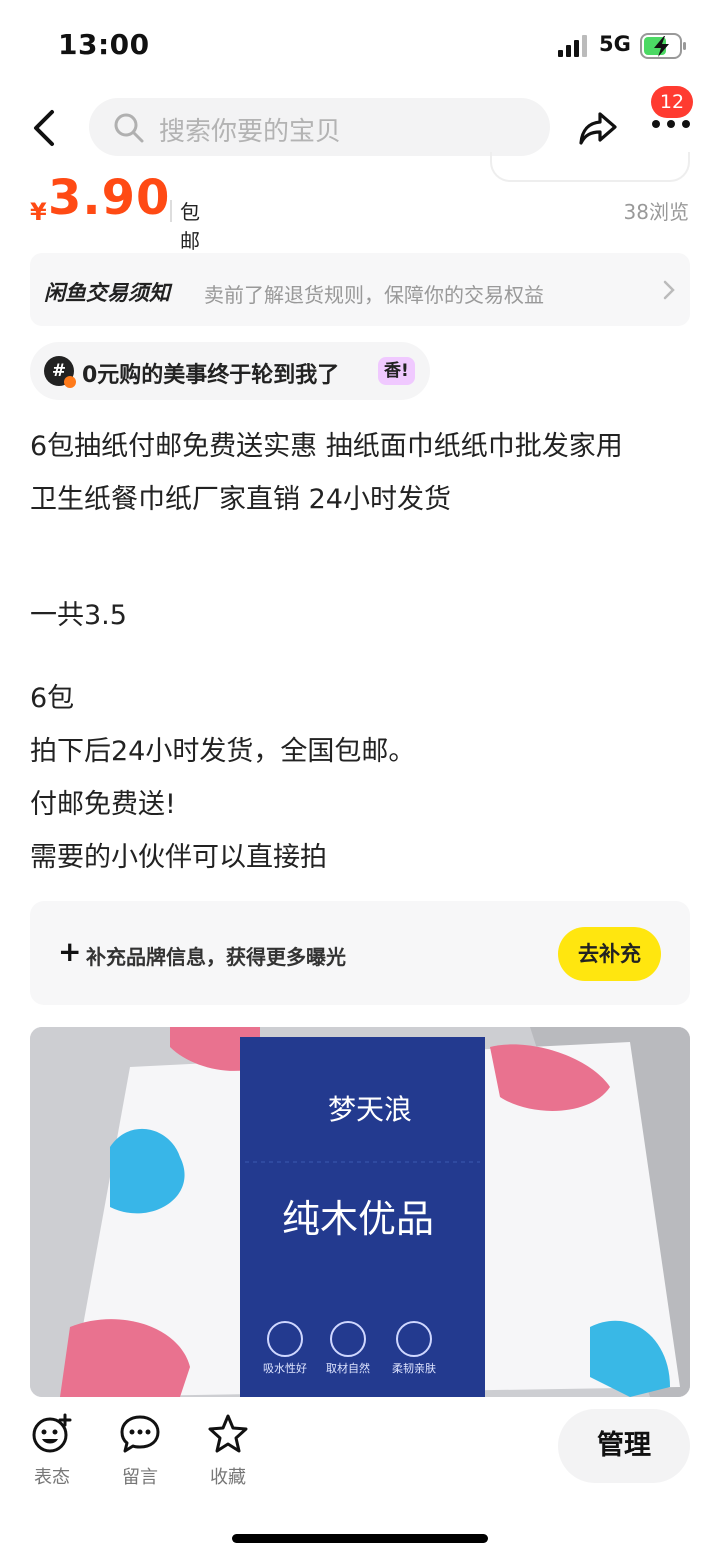 This screenshot has width=720, height=1559. Describe the element at coordinates (52, 1477) in the screenshot. I see `react-label: 表态` at that location.